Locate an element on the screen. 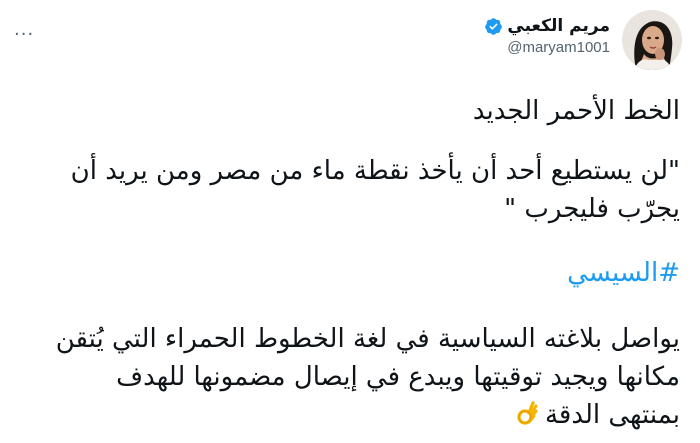 Image resolution: width=700 pixels, height=443 pixels. hashtag-line: #السيسي is located at coordinates (355, 273).